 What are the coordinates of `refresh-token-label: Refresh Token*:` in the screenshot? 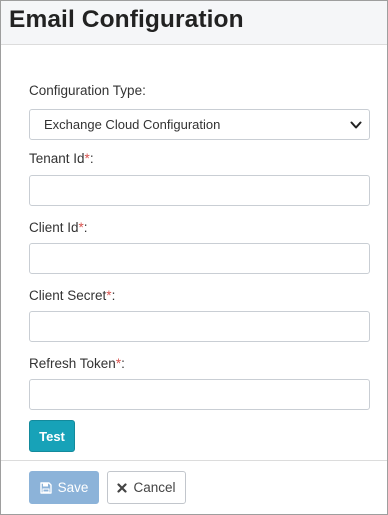 It's located at (77, 363).